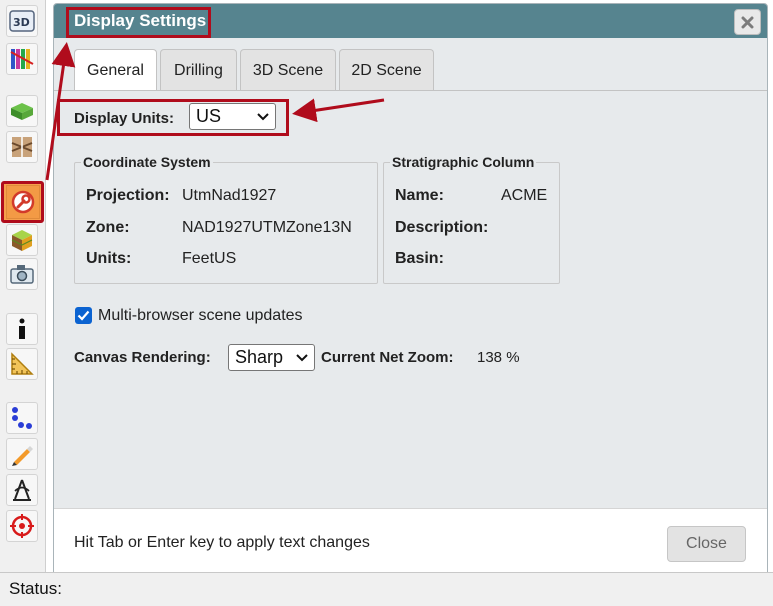 This screenshot has height=606, width=773. What do you see at coordinates (387, 357) in the screenshot?
I see `net-zoom-label: Current Net Zoom:` at bounding box center [387, 357].